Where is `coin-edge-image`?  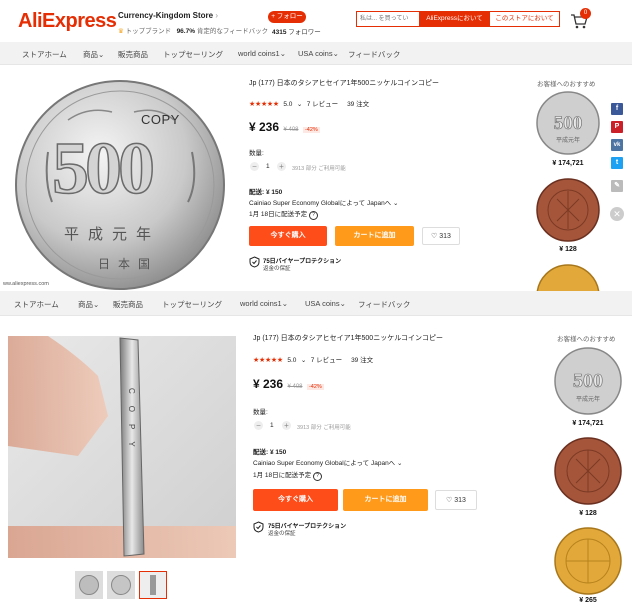 coin-edge-image is located at coordinates (122, 447).